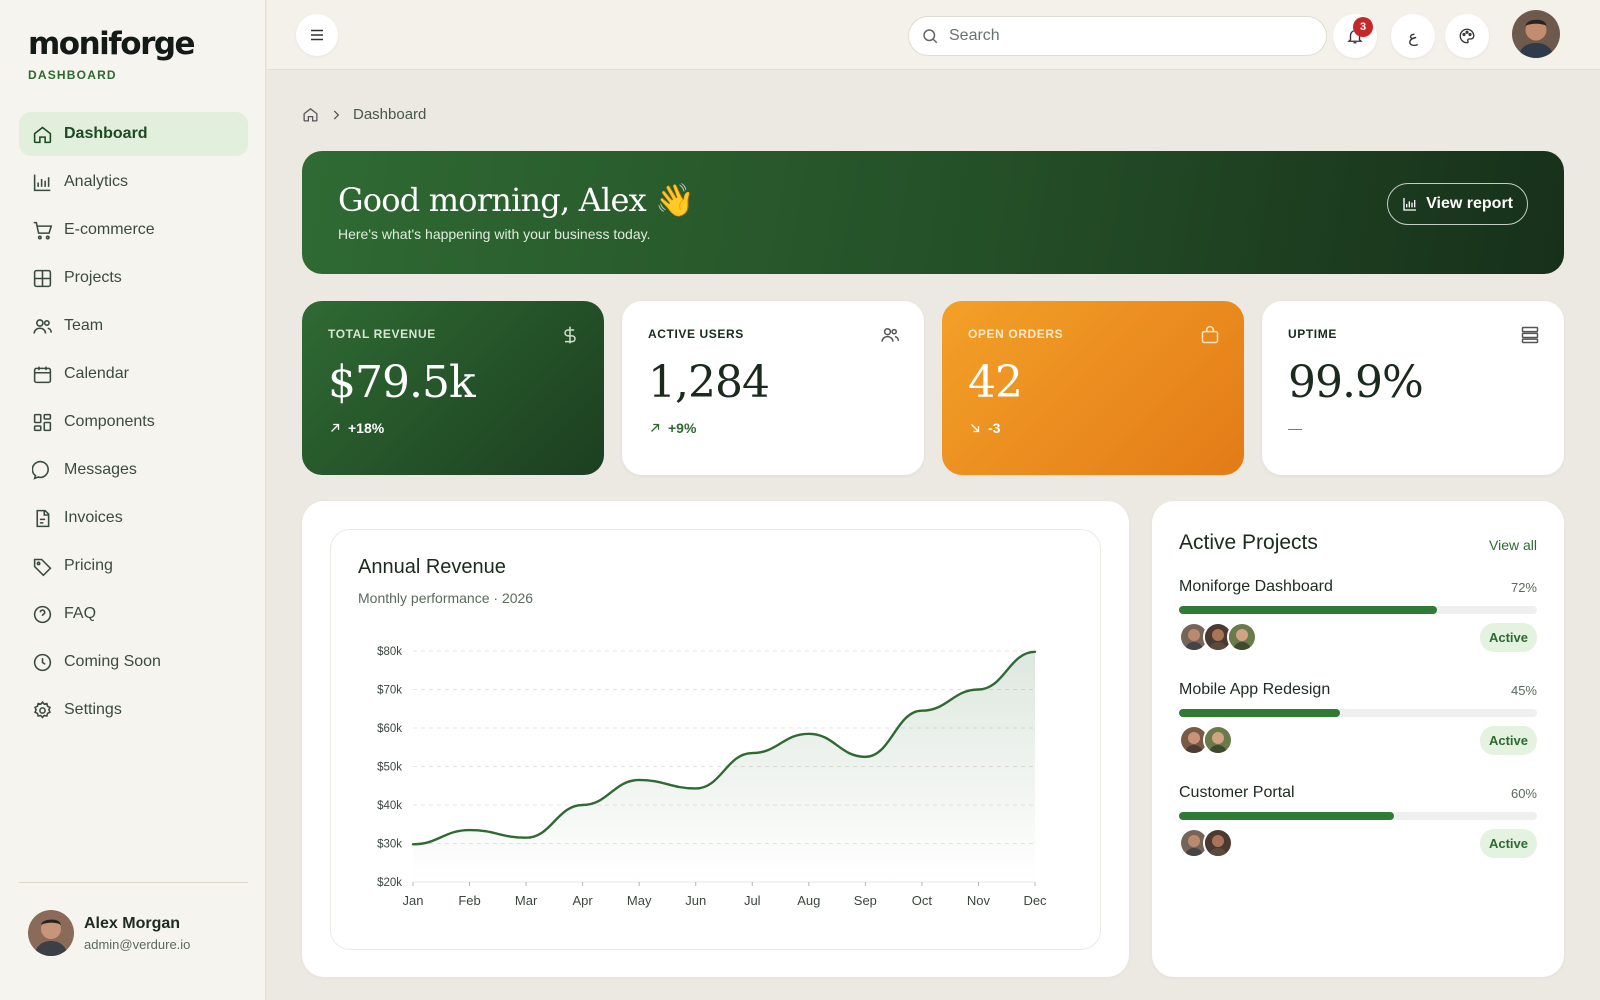 The width and height of the screenshot is (1600, 1000). What do you see at coordinates (583, 805) in the screenshot?
I see `data-point-apr` at bounding box center [583, 805].